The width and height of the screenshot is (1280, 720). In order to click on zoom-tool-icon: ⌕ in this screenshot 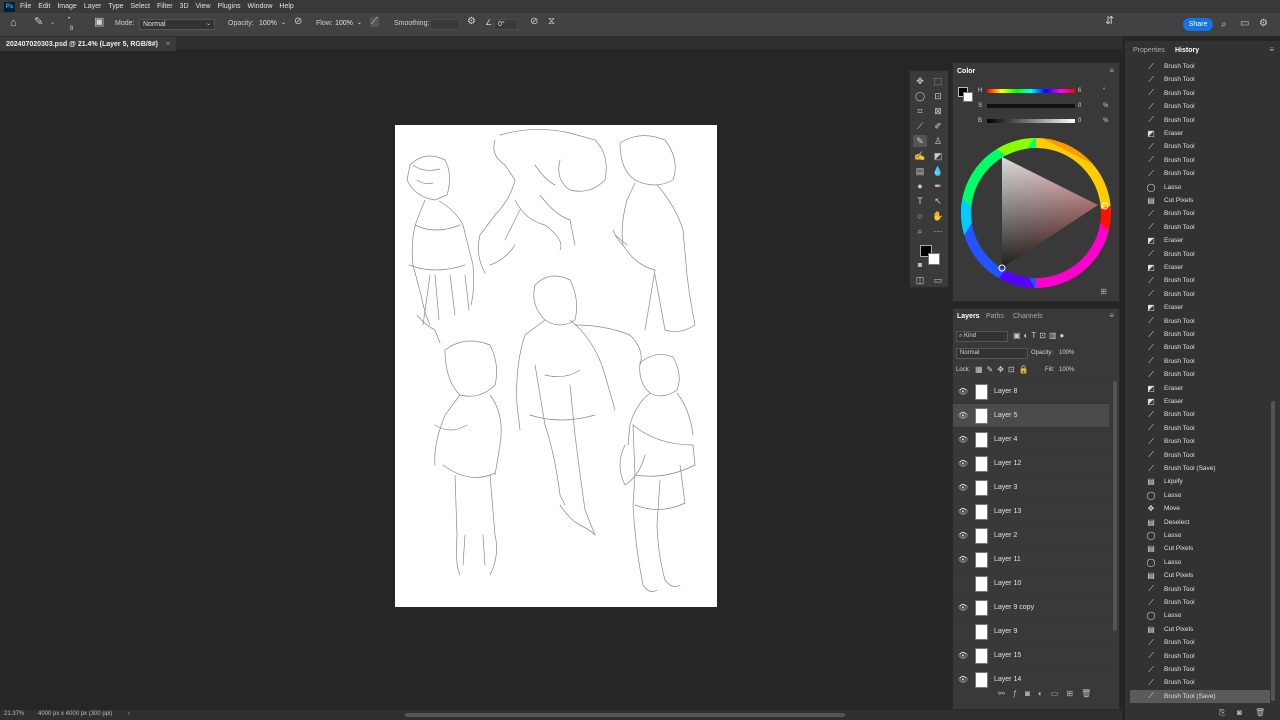, I will do `click(920, 231)`.